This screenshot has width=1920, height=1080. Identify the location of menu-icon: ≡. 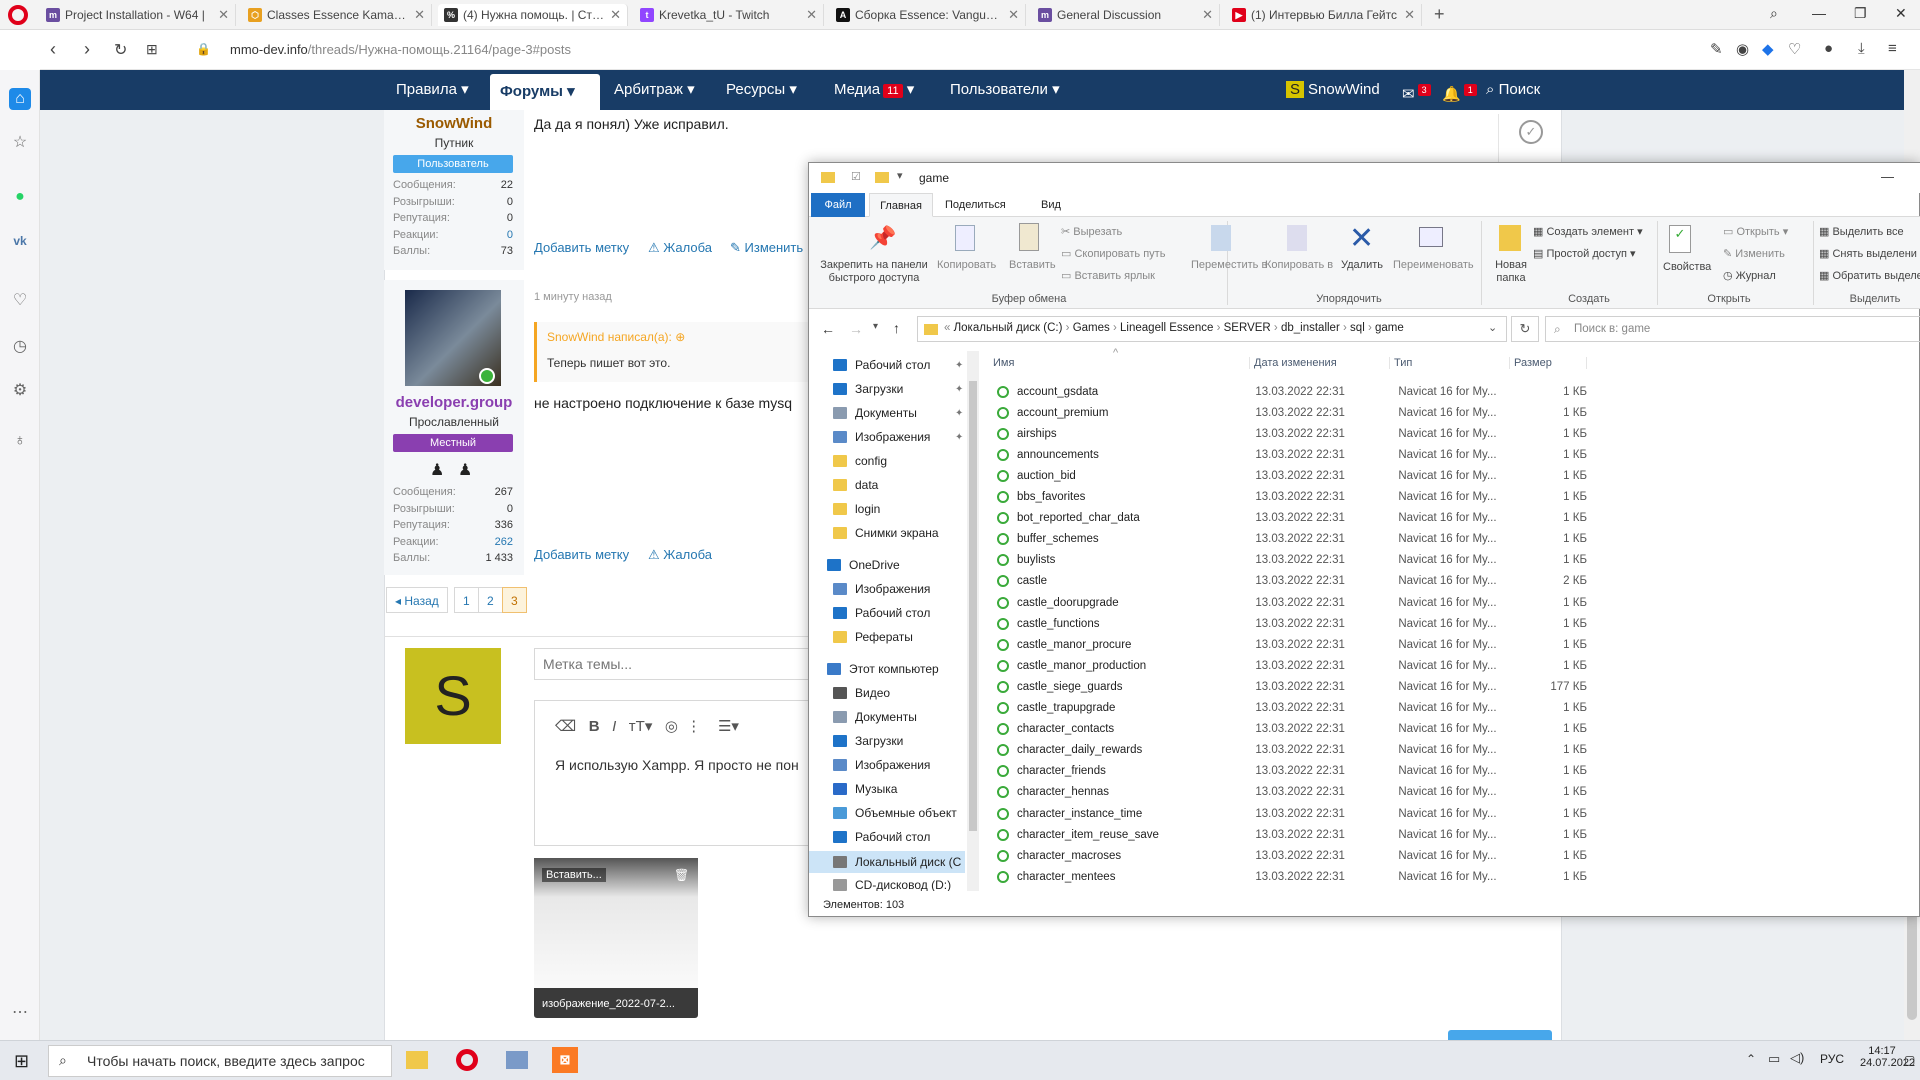
(1892, 48).